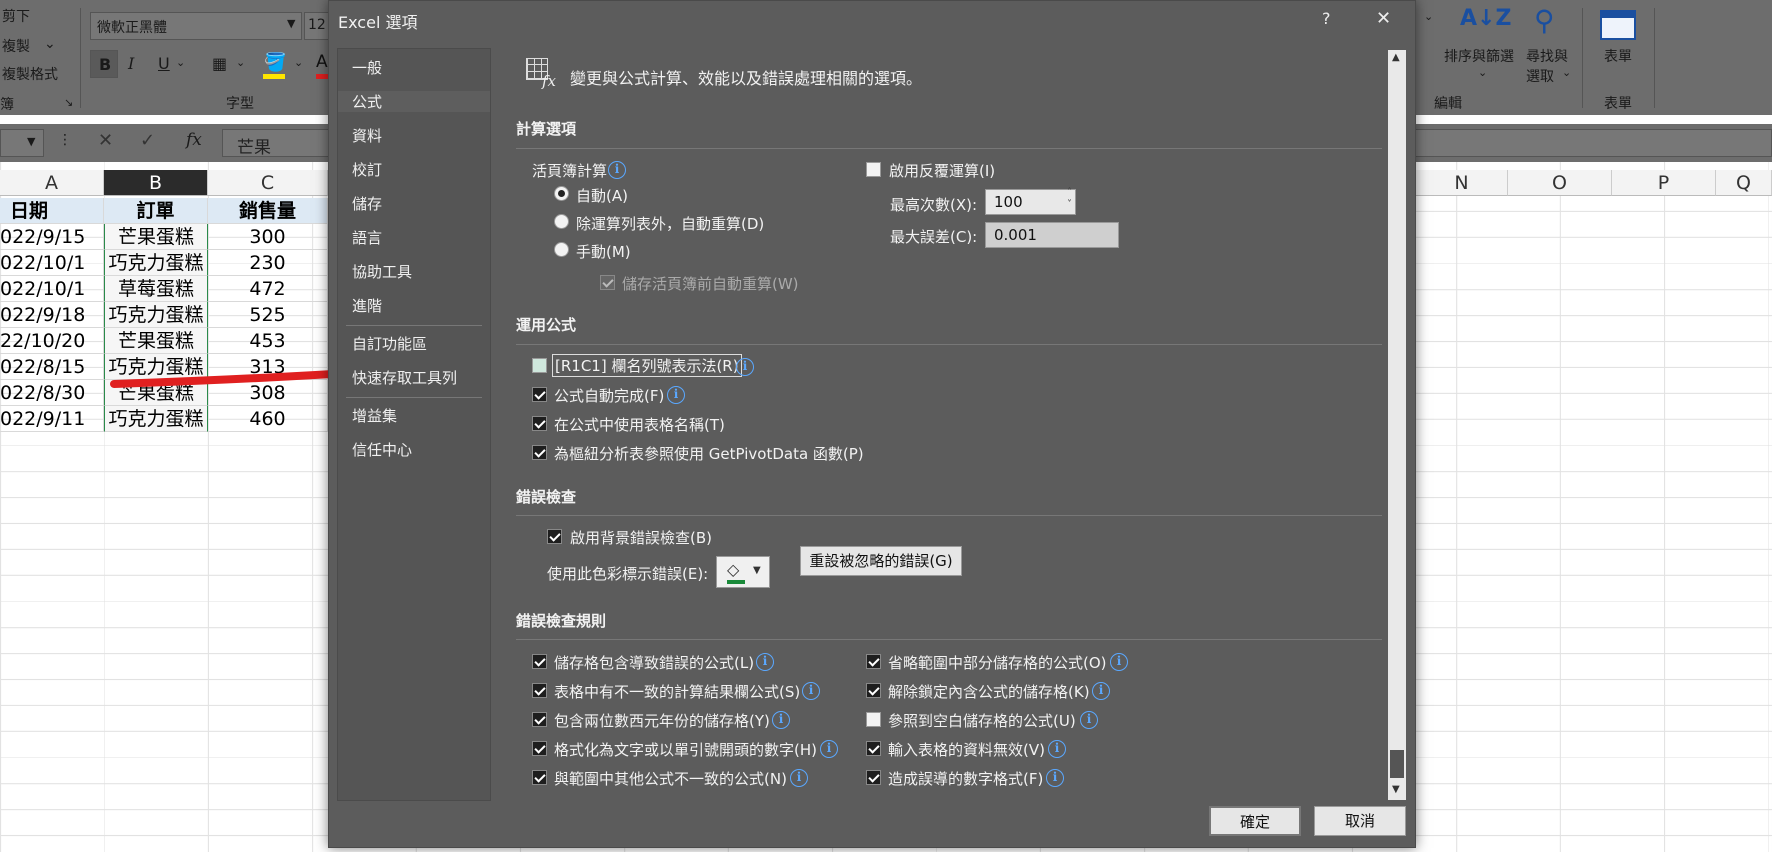 The height and width of the screenshot is (852, 1772). What do you see at coordinates (404, 377) in the screenshot?
I see `nav-item-quick-access-toolbar: 快速存取工具列` at bounding box center [404, 377].